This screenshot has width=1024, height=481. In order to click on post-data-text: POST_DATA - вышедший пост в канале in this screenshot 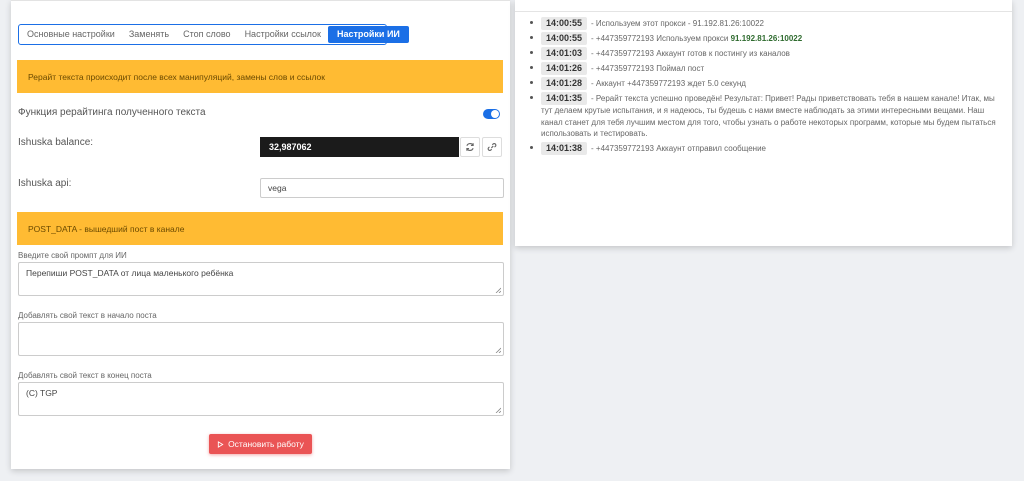, I will do `click(106, 228)`.